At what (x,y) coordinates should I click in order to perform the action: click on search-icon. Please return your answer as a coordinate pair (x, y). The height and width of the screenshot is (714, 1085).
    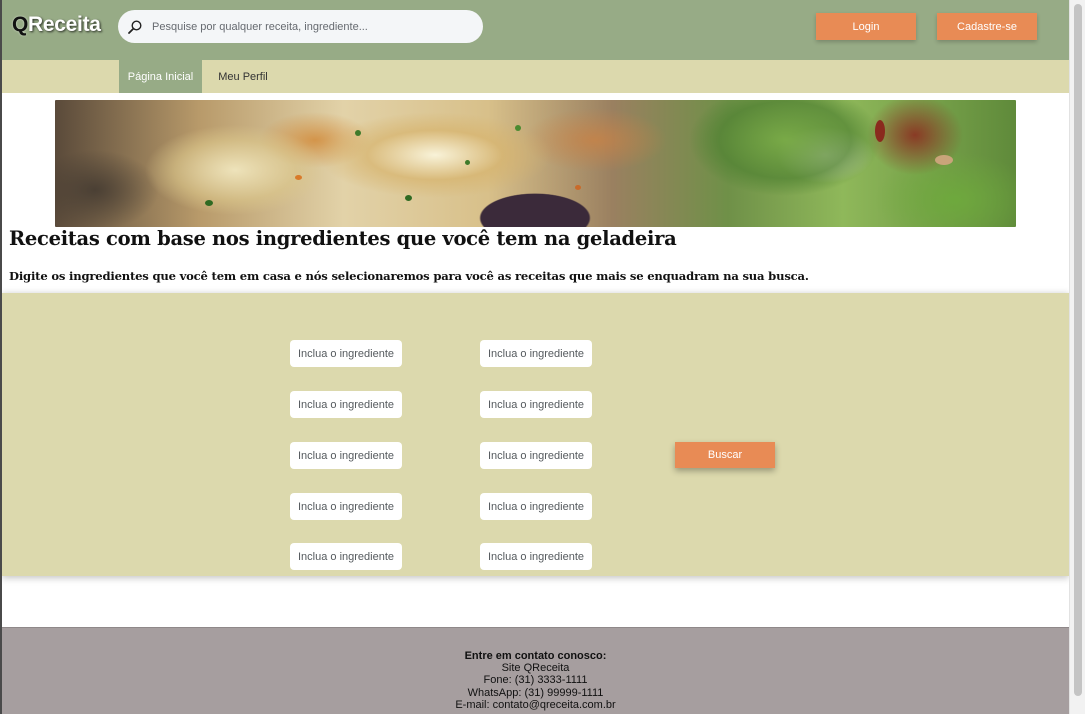
    Looking at the image, I should click on (135, 27).